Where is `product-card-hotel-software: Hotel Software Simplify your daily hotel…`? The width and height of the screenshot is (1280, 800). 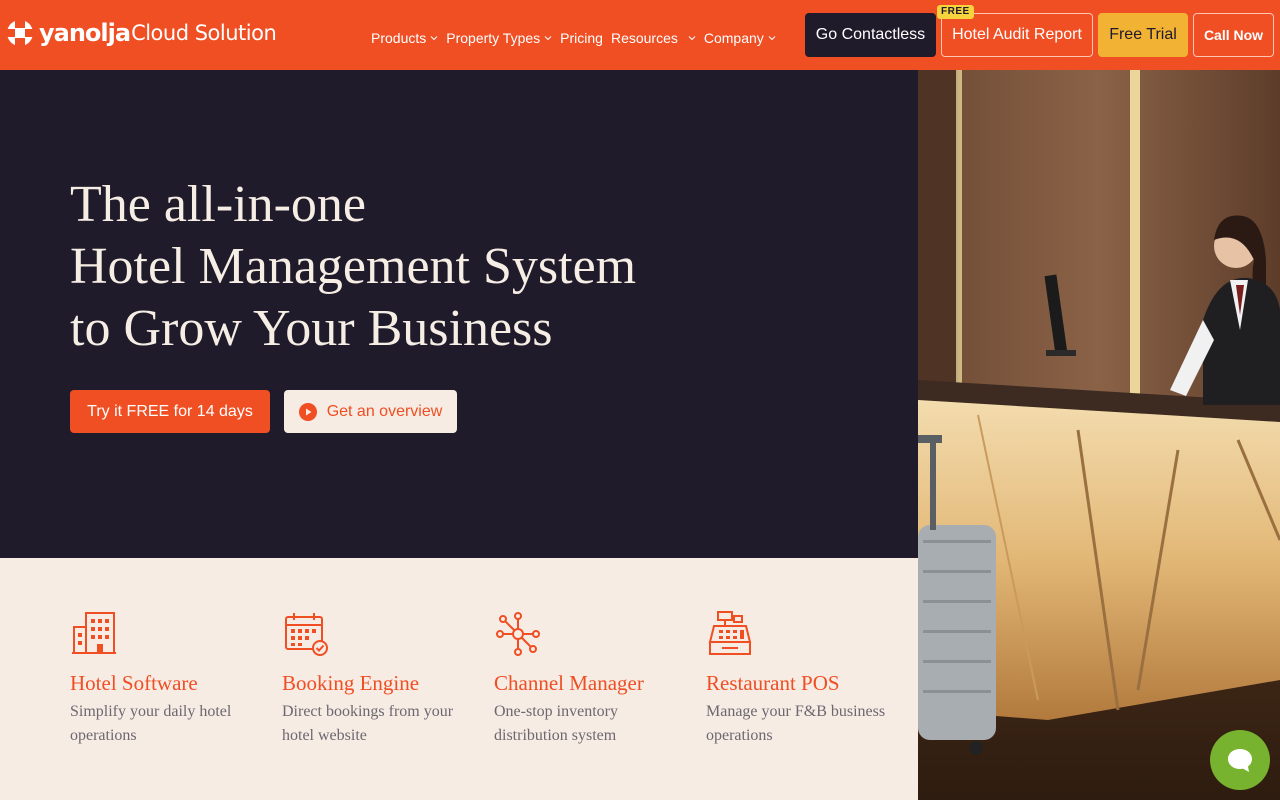
product-card-hotel-software: Hotel Software Simplify your daily hotel… is located at coordinates (170, 679).